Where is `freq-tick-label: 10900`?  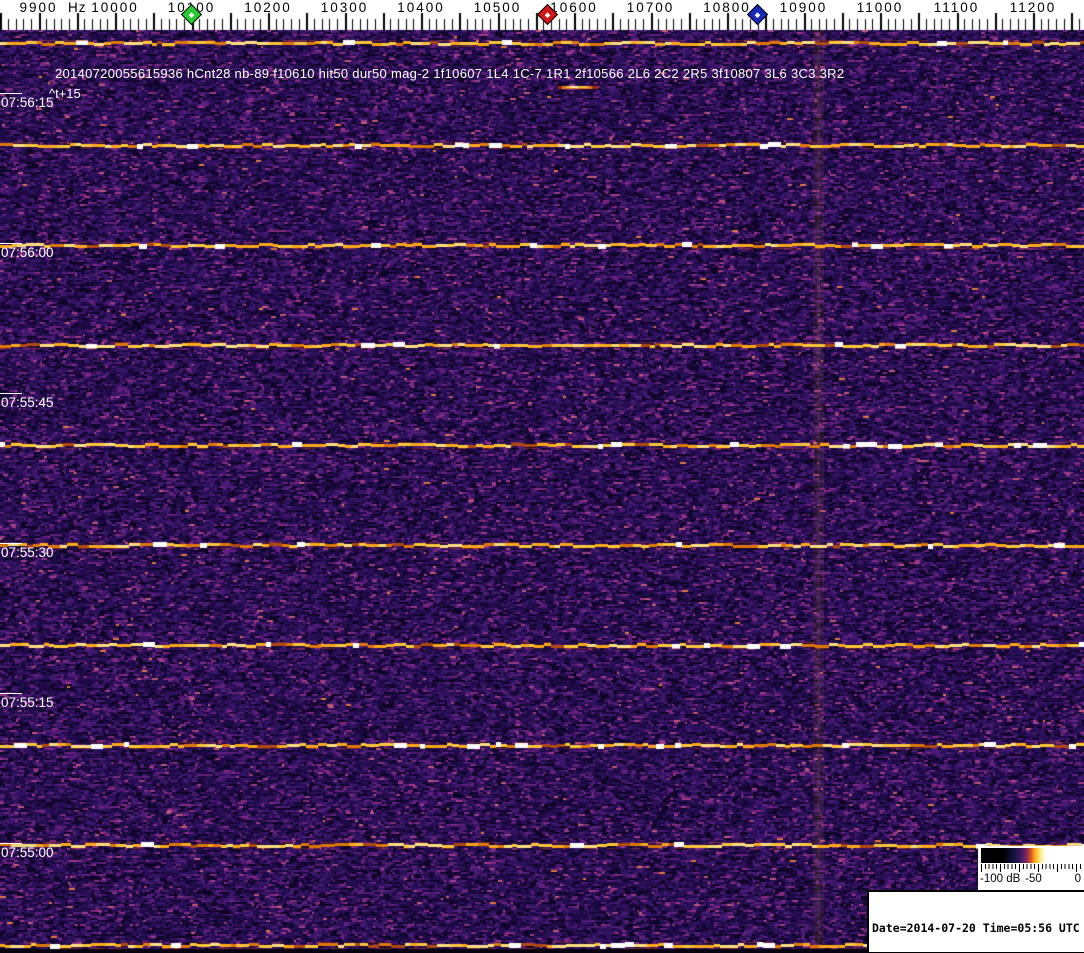 freq-tick-label: 10900 is located at coordinates (803, 7).